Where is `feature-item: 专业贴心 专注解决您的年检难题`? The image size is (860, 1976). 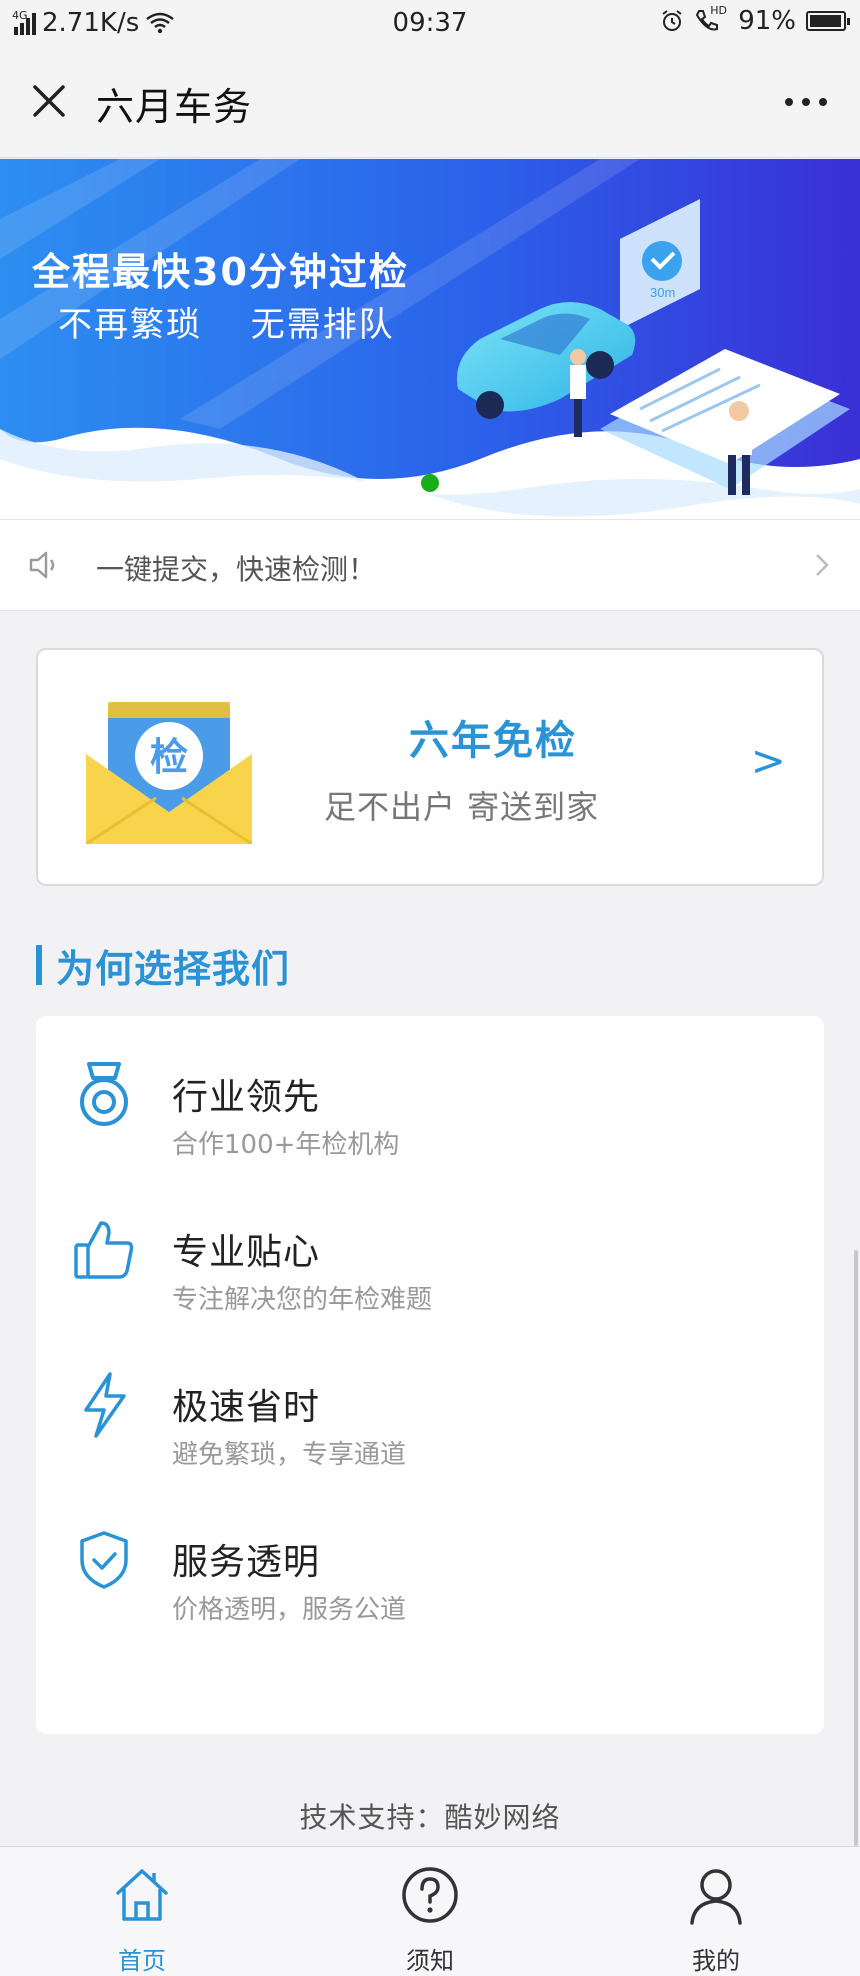 feature-item: 专业贴心 专注解决您的年检难题 is located at coordinates (430, 1243).